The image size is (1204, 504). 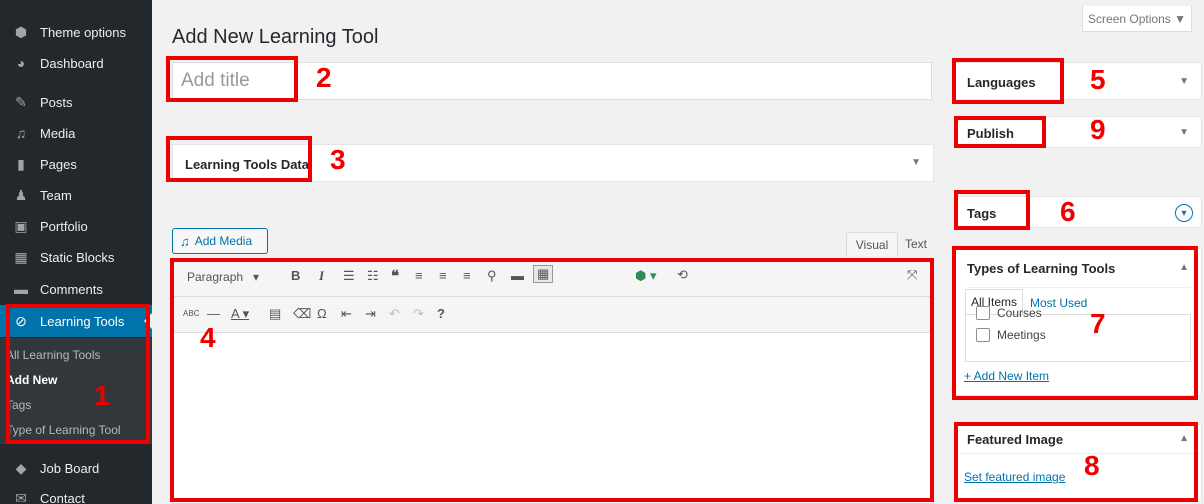 I want to click on menu-static-blocks: ▦ Static Blocks, so click(x=76, y=257).